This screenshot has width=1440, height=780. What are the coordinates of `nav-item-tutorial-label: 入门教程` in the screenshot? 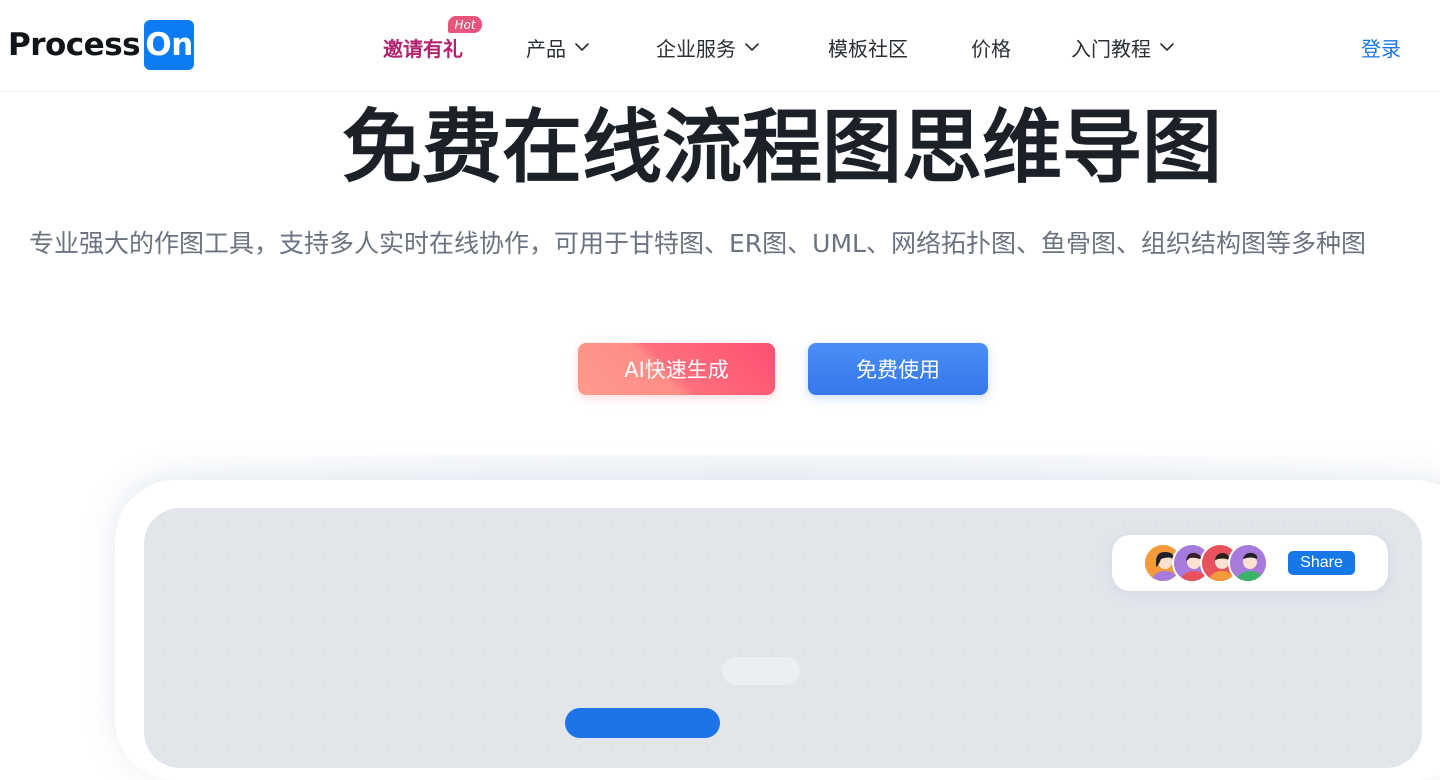 It's located at (1111, 48).